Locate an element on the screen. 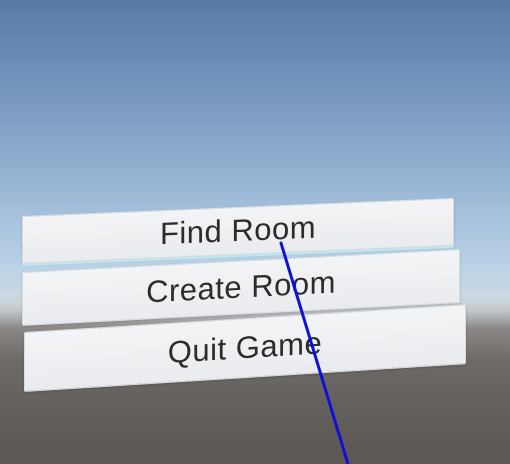 This screenshot has width=510, height=464. quit-game-label: Quit Game is located at coordinates (245, 347).